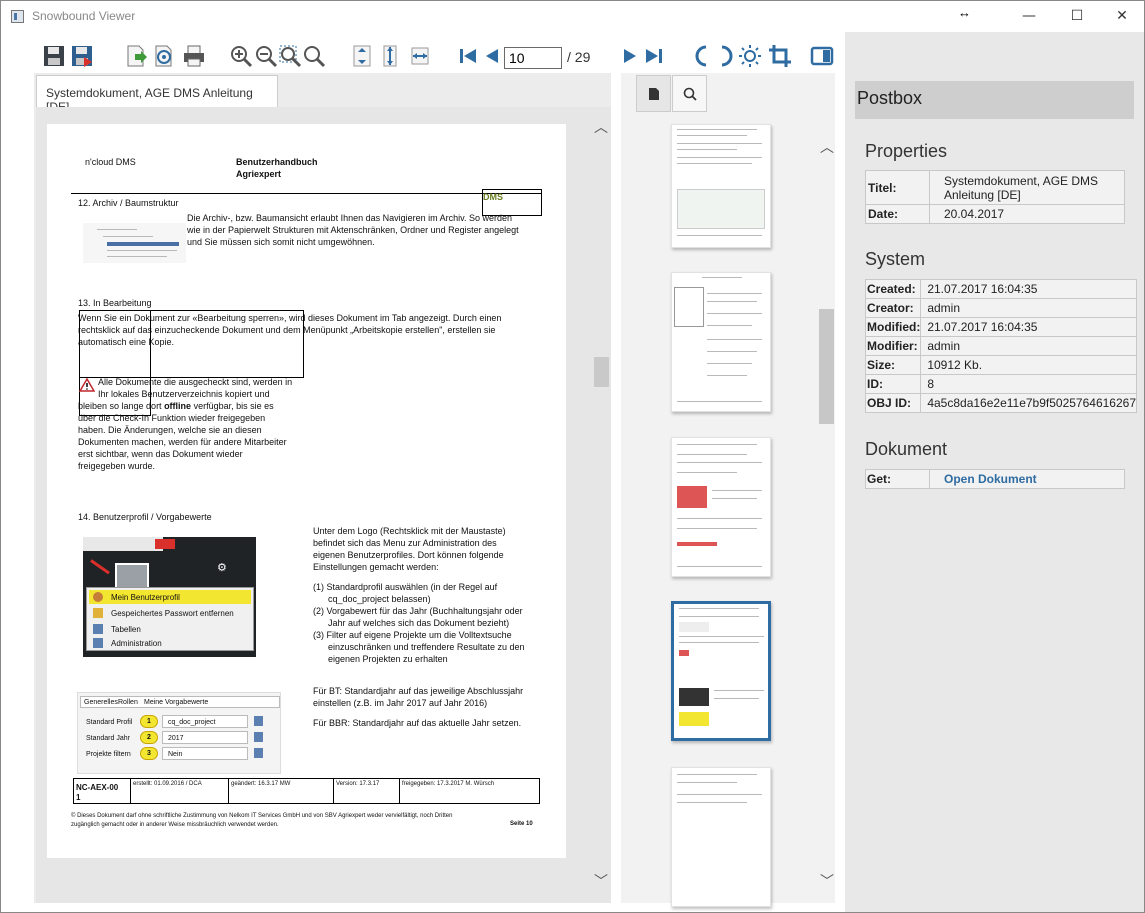 This screenshot has width=1145, height=913. I want to click on property-key: Modified:, so click(893, 327).